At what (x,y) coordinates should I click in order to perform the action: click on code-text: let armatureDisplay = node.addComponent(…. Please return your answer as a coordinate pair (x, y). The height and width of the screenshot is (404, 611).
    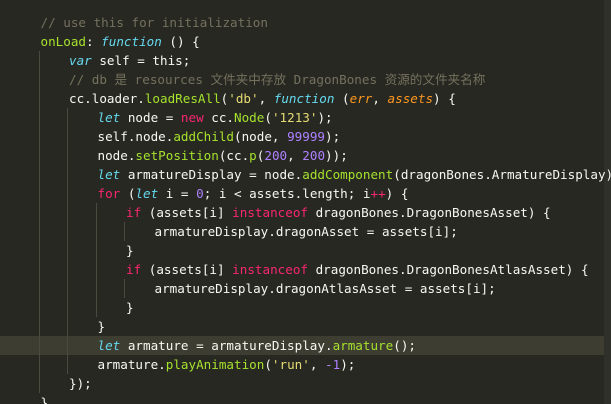
    Looking at the image, I should click on (354, 174).